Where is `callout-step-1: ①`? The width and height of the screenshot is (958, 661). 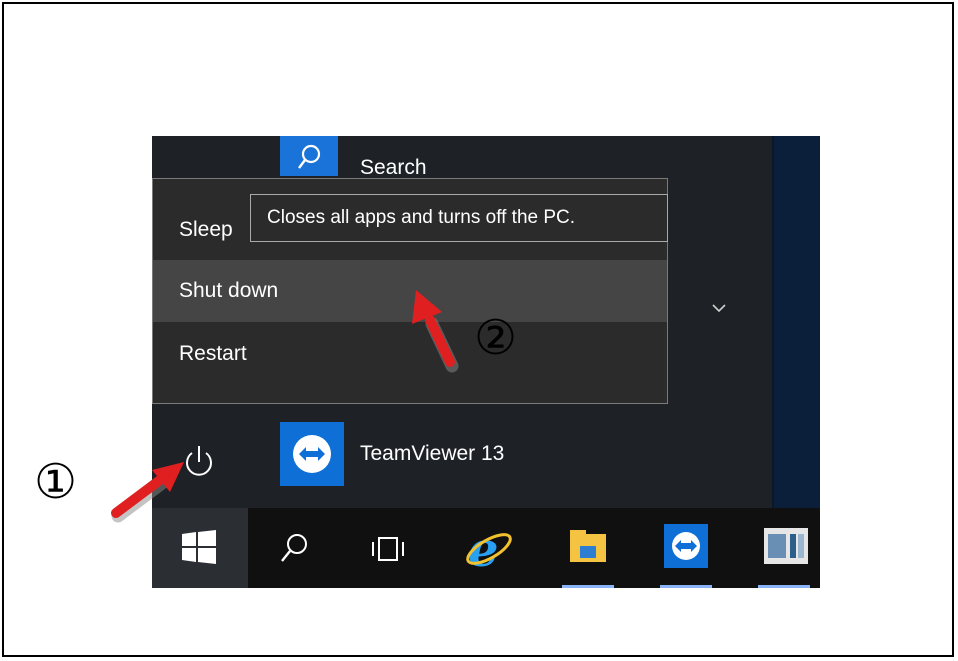
callout-step-1: ① is located at coordinates (56, 482).